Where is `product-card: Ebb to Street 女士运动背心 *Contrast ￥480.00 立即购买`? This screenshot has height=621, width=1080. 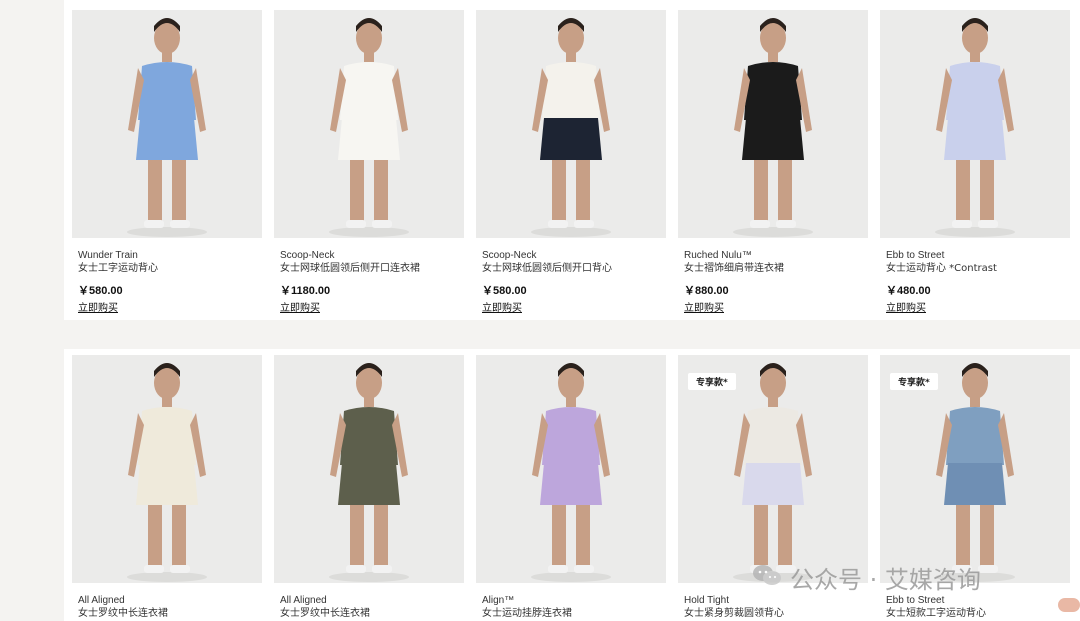 product-card: Ebb to Street 女士运动背心 *Contrast ￥480.00 立即购买 is located at coordinates (975, 163).